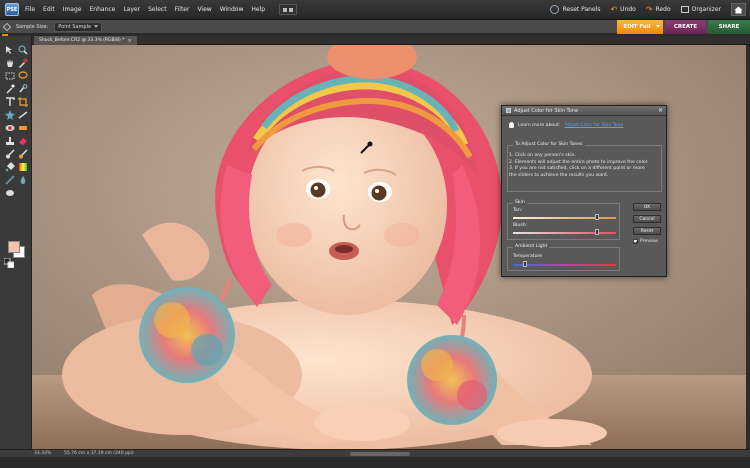 Image resolution: width=750 pixels, height=468 pixels. Describe the element at coordinates (10, 115) in the screenshot. I see `cookie-cutter-tool-icon` at that location.